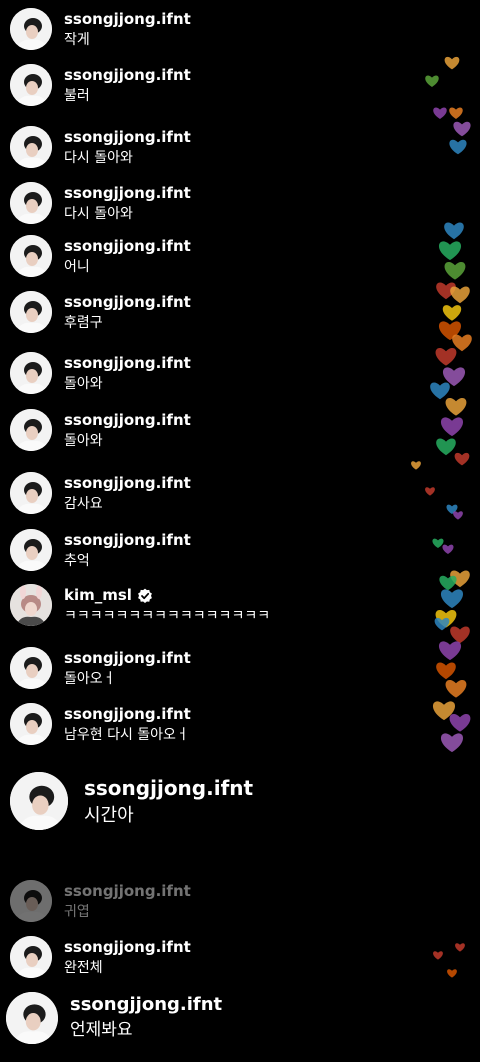 The height and width of the screenshot is (1062, 480). Describe the element at coordinates (126, 735) in the screenshot. I see `comment-text: 남우현 다시 돌아오ㅓ` at that location.